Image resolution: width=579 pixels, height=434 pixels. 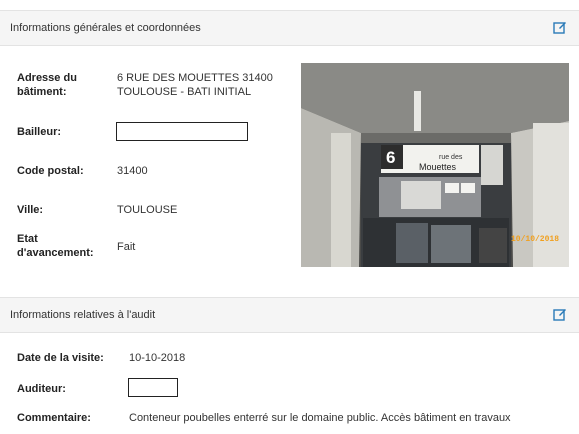 What do you see at coordinates (83, 315) in the screenshot?
I see `audit-info-title: Informations relatives à l'audit` at bounding box center [83, 315].